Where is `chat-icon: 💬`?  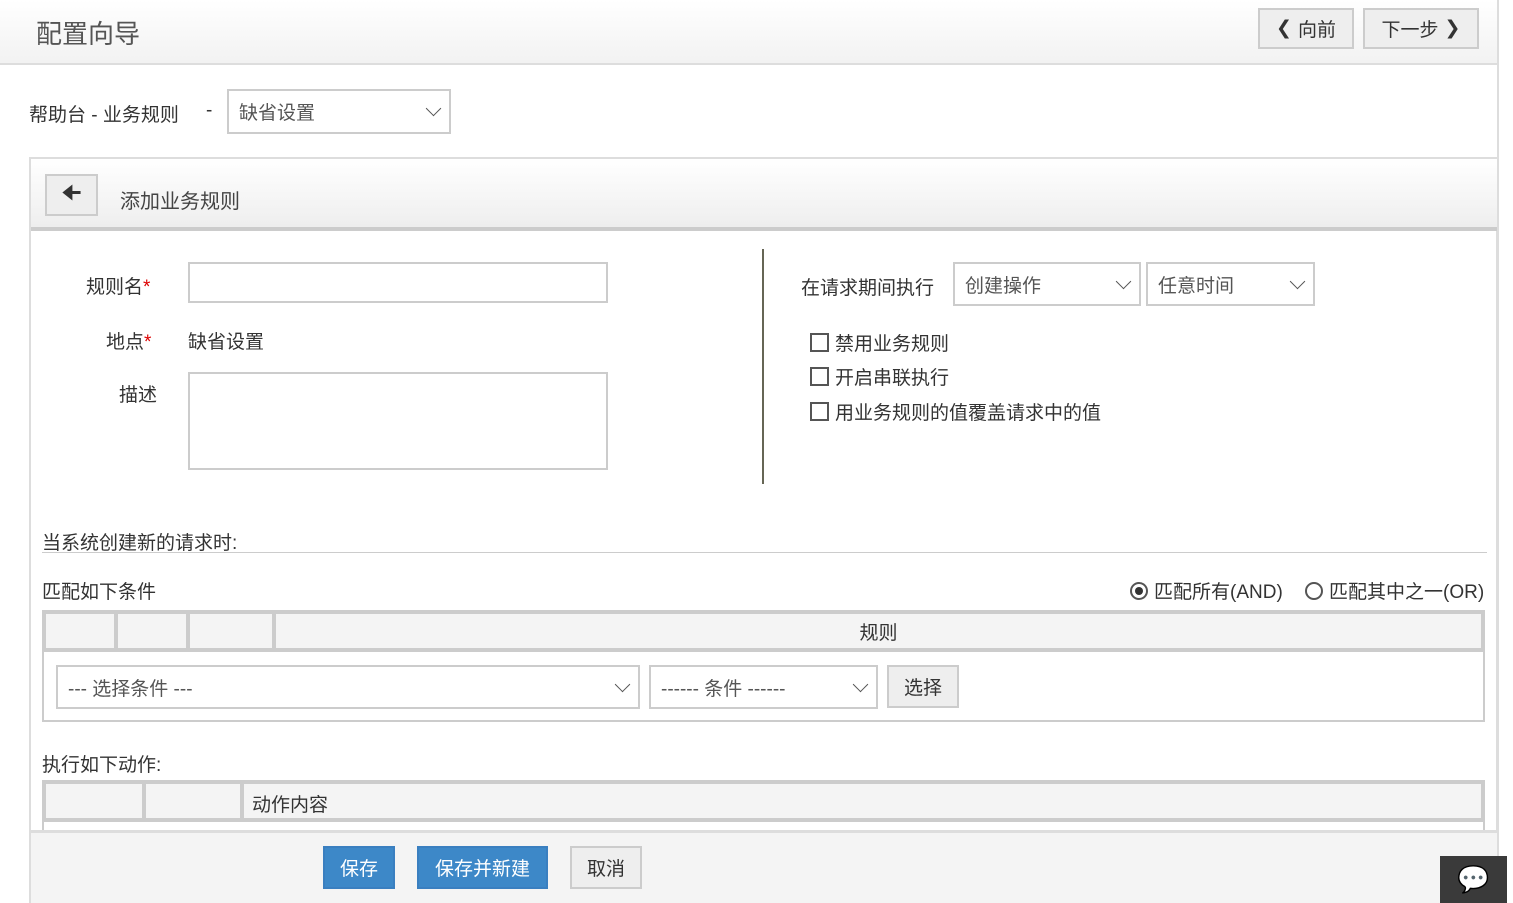
chat-icon: 💬 is located at coordinates (1473, 879).